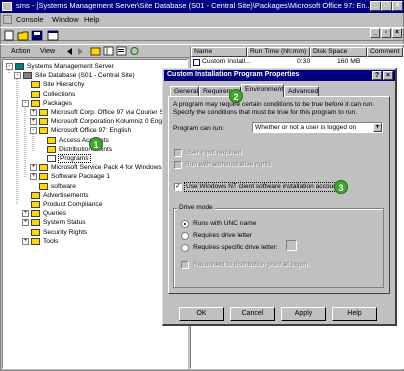 This screenshot has width=404, height=371. Describe the element at coordinates (202, 26) in the screenshot. I see `menu-bar: Console Window Help _ ▫ ×` at that location.